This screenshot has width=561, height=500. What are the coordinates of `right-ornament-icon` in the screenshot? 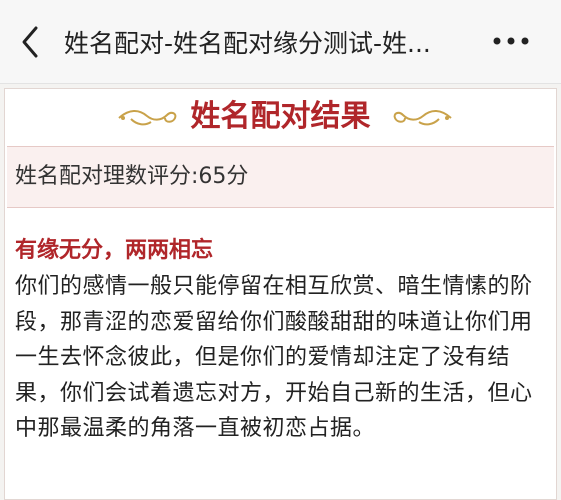 It's located at (422, 118).